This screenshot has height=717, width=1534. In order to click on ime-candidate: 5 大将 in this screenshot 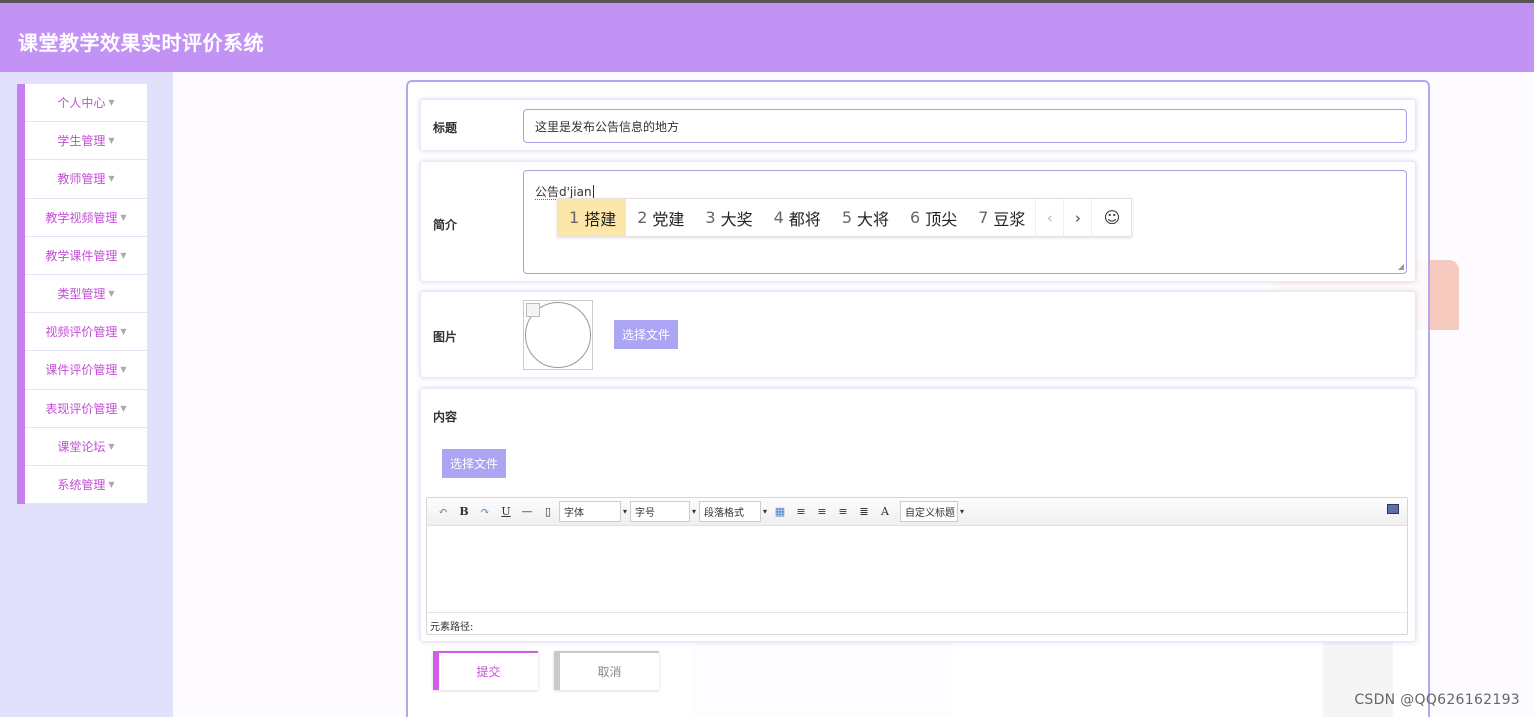, I will do `click(865, 217)`.